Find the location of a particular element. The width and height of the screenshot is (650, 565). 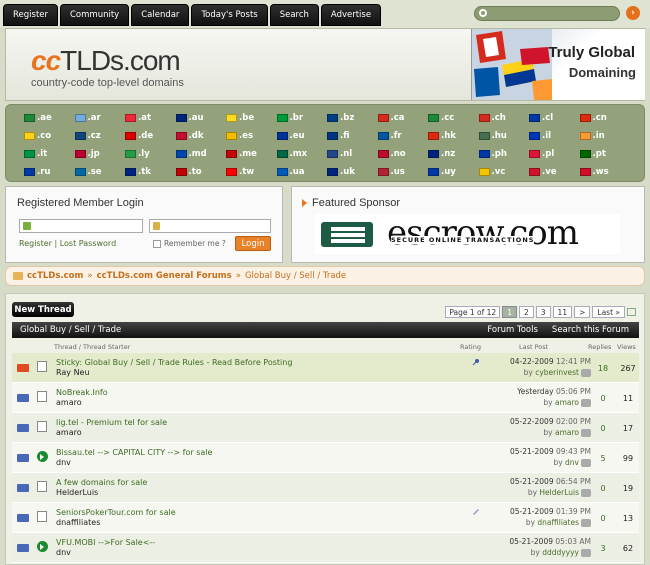

tld-link: .fr is located at coordinates (389, 136).